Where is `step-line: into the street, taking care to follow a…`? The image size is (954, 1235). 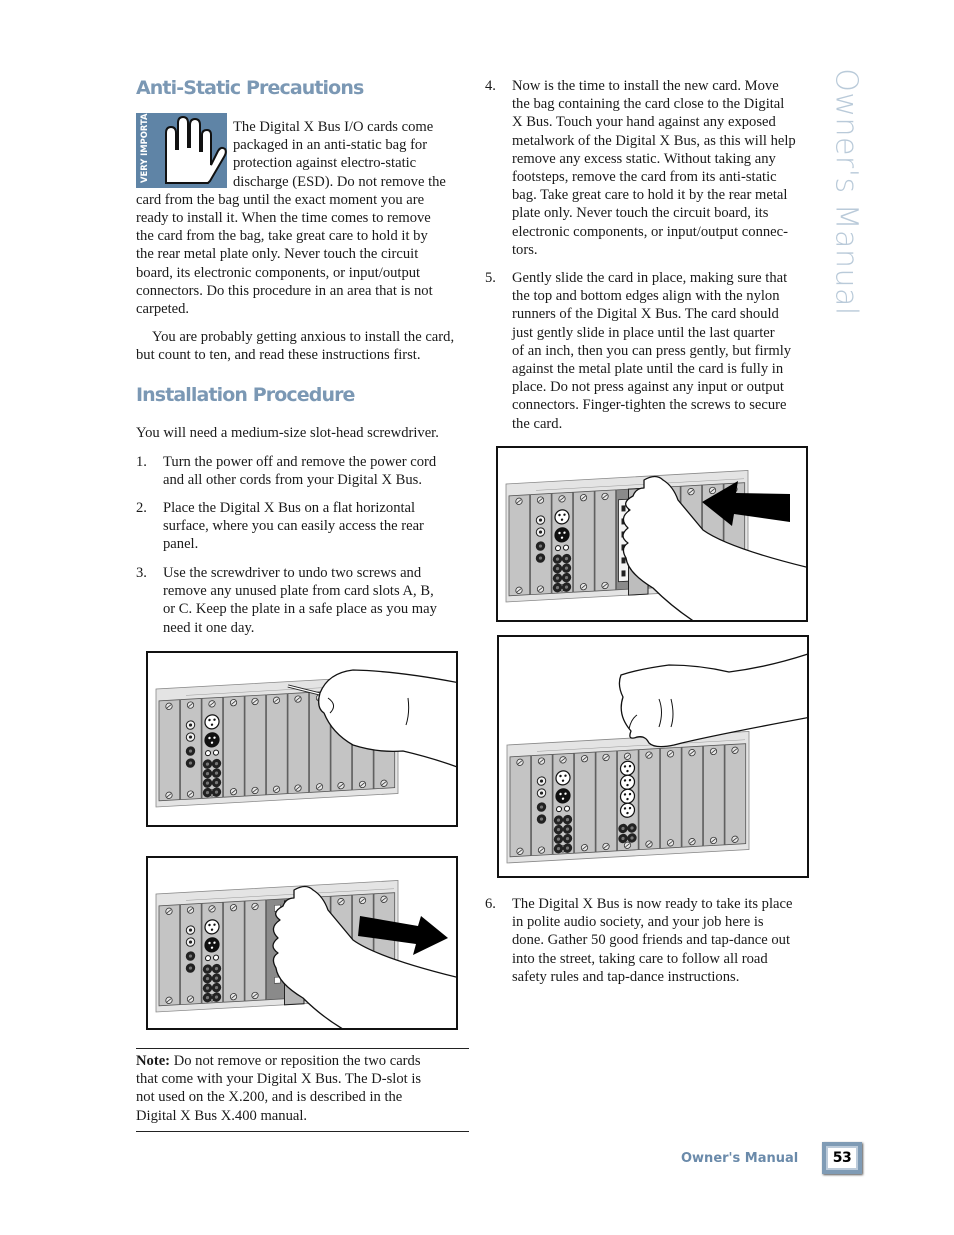
step-line: into the street, taking care to follow a… is located at coordinates (640, 958).